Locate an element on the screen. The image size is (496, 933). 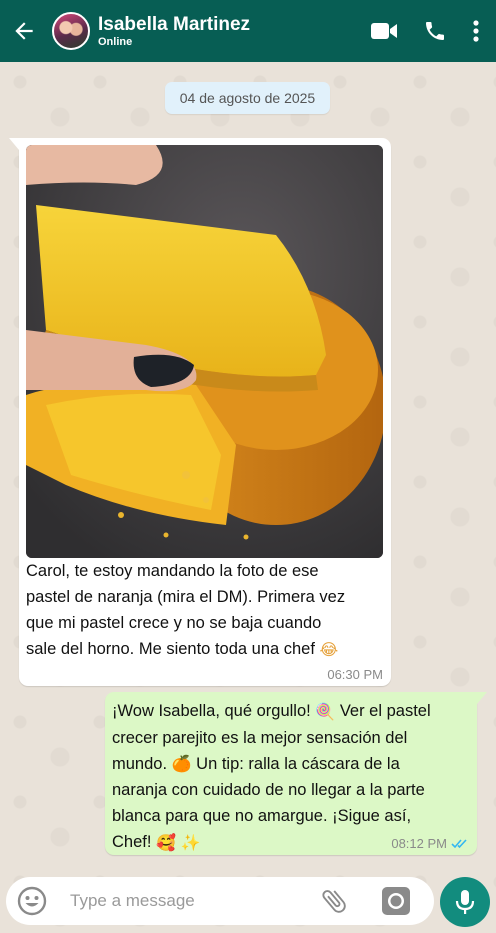
voice-call-button is located at coordinates (435, 31).